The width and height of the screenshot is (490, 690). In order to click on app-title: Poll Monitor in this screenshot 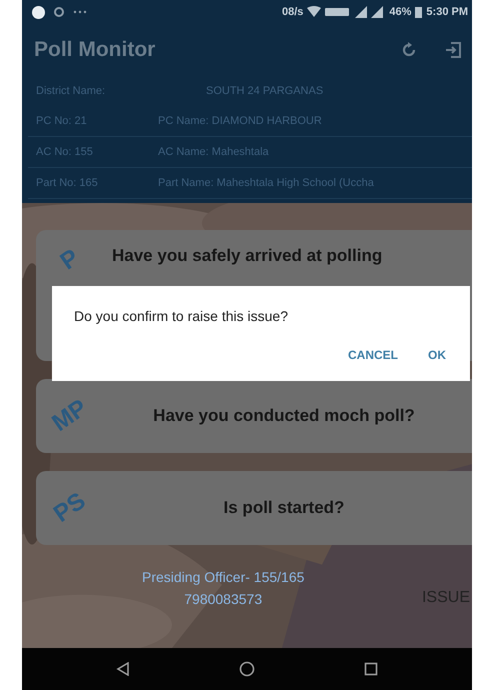, I will do `click(95, 50)`.